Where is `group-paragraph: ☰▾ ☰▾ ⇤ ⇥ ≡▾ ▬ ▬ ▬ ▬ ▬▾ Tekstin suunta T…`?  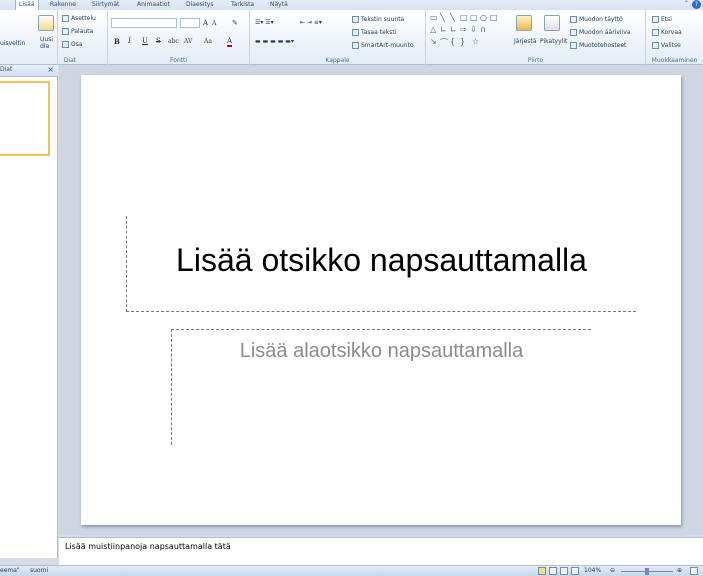 group-paragraph: ☰▾ ☰▾ ⇤ ⇥ ≡▾ ▬ ▬ ▬ ▬ ▬▾ Tekstin suunta T… is located at coordinates (338, 37).